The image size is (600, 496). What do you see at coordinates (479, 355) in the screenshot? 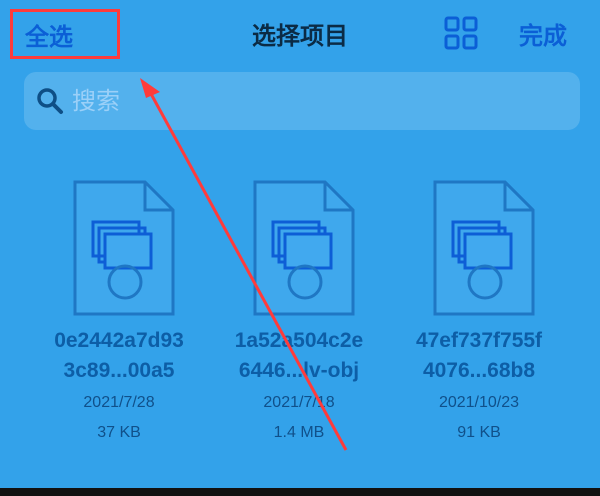
I see `file-name: 47ef737f755f 4076...68b8` at bounding box center [479, 355].